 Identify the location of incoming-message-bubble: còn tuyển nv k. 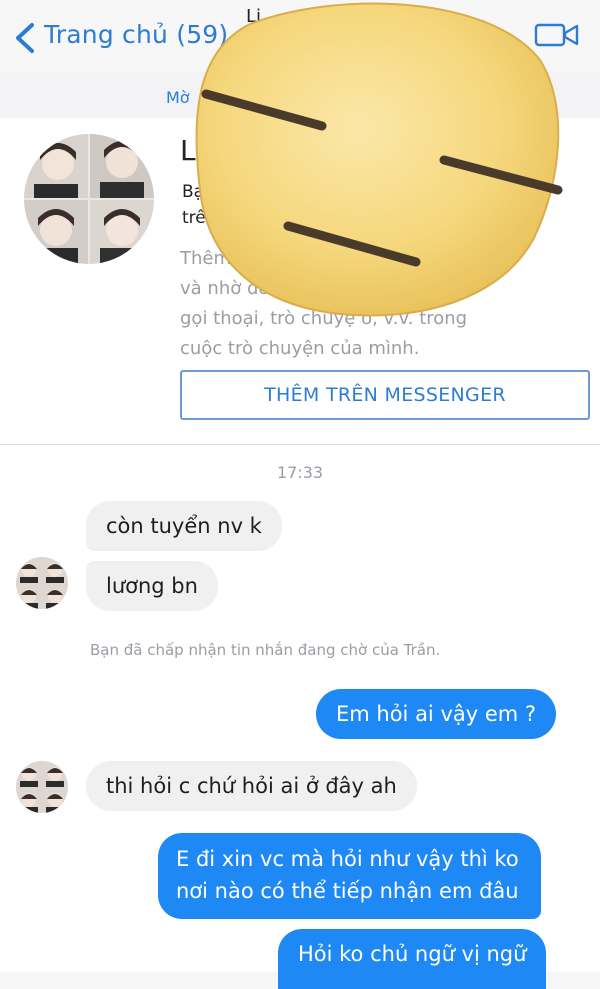
(184, 526).